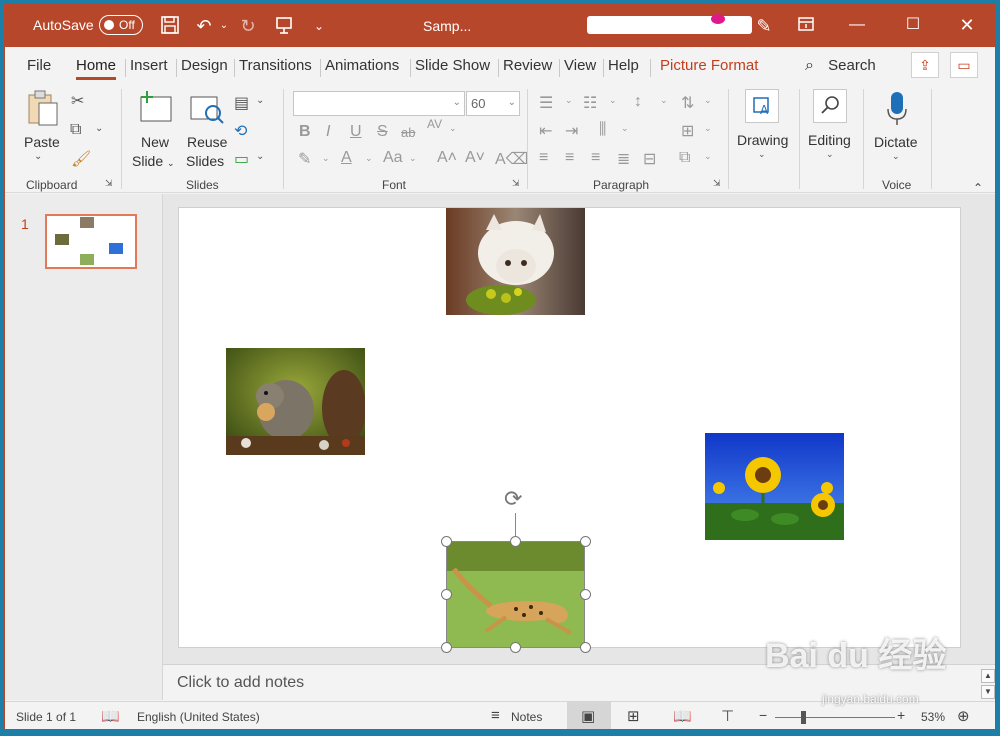 This screenshot has width=1000, height=736. I want to click on section-dropdown-icon: ⌄, so click(260, 156).